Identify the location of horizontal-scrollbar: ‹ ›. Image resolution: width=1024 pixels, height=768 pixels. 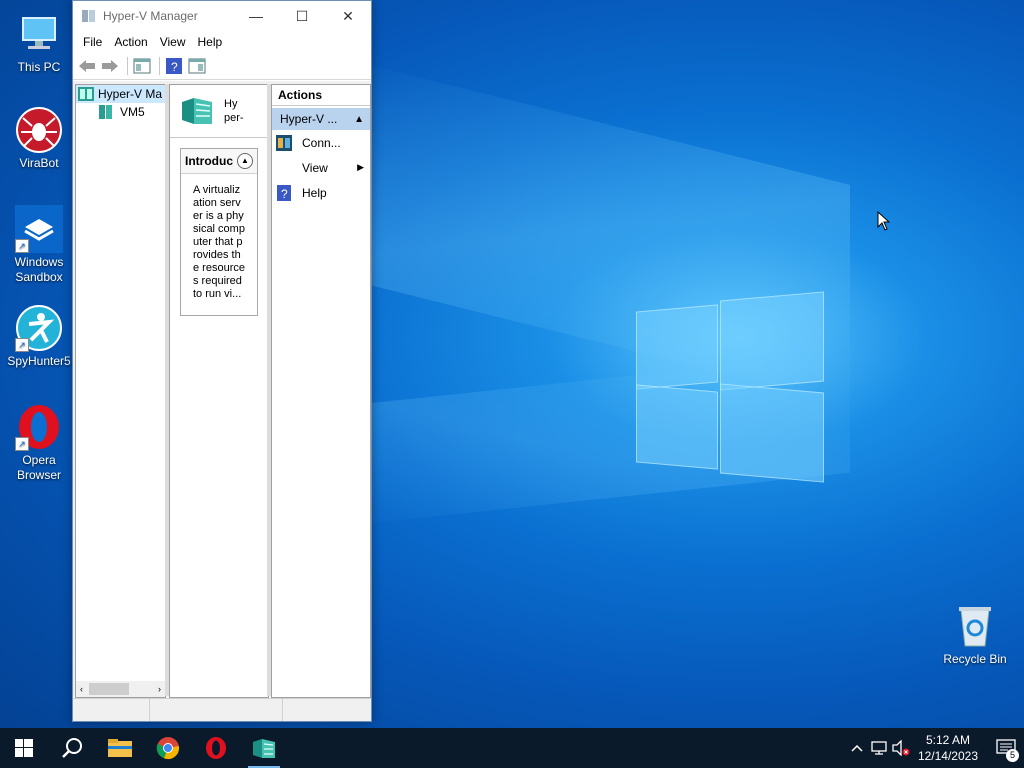
(120, 689).